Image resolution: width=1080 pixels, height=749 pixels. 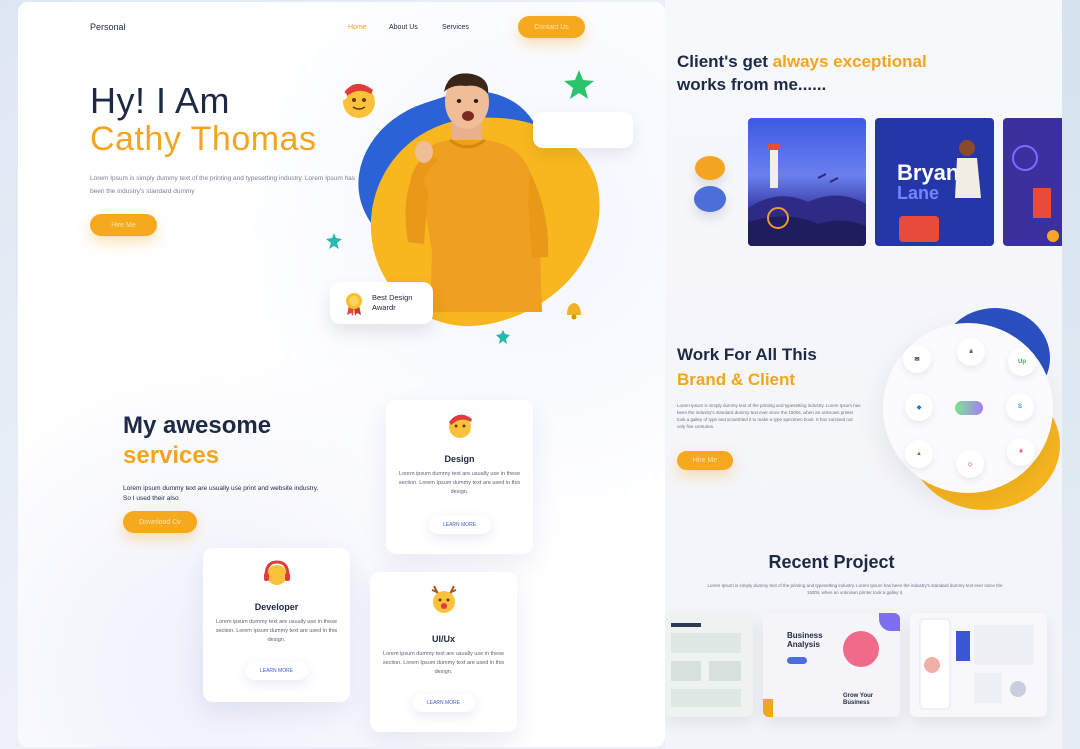 What do you see at coordinates (551, 27) in the screenshot?
I see `contact-button: Contact Us` at bounding box center [551, 27].